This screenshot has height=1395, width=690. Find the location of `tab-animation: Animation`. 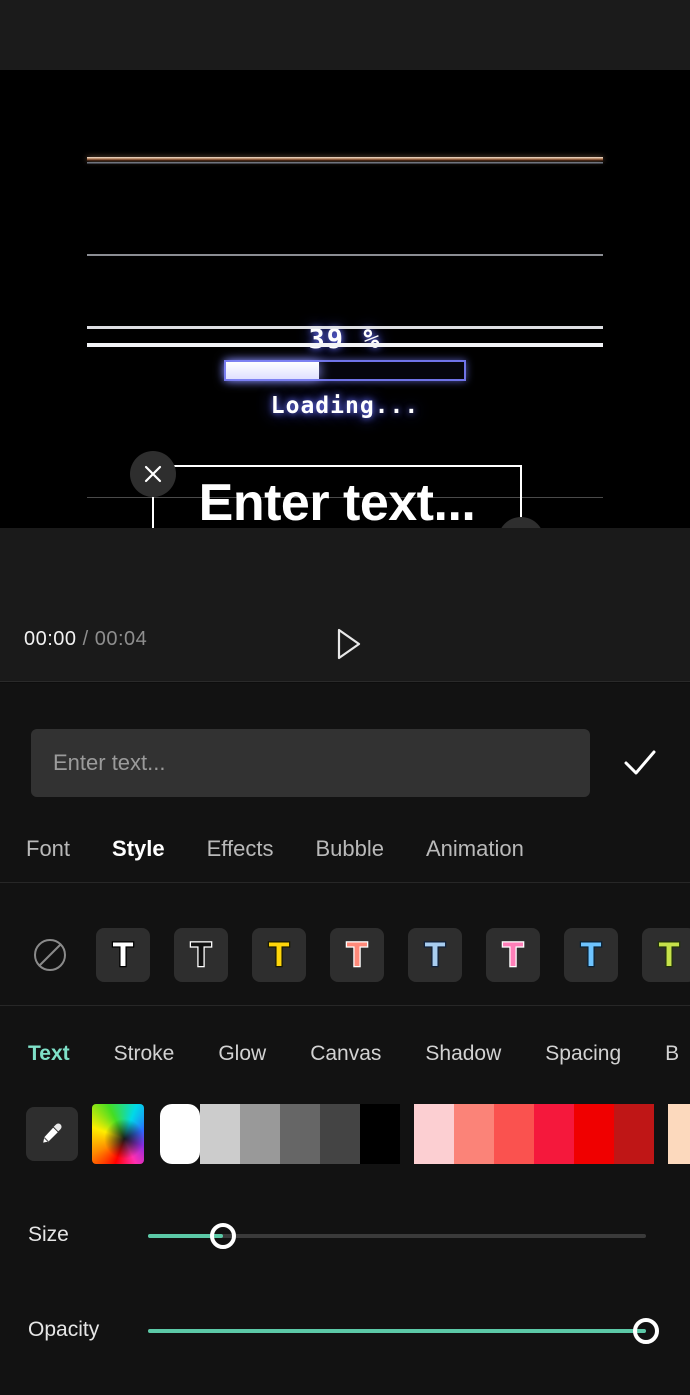

tab-animation: Animation is located at coordinates (475, 849).